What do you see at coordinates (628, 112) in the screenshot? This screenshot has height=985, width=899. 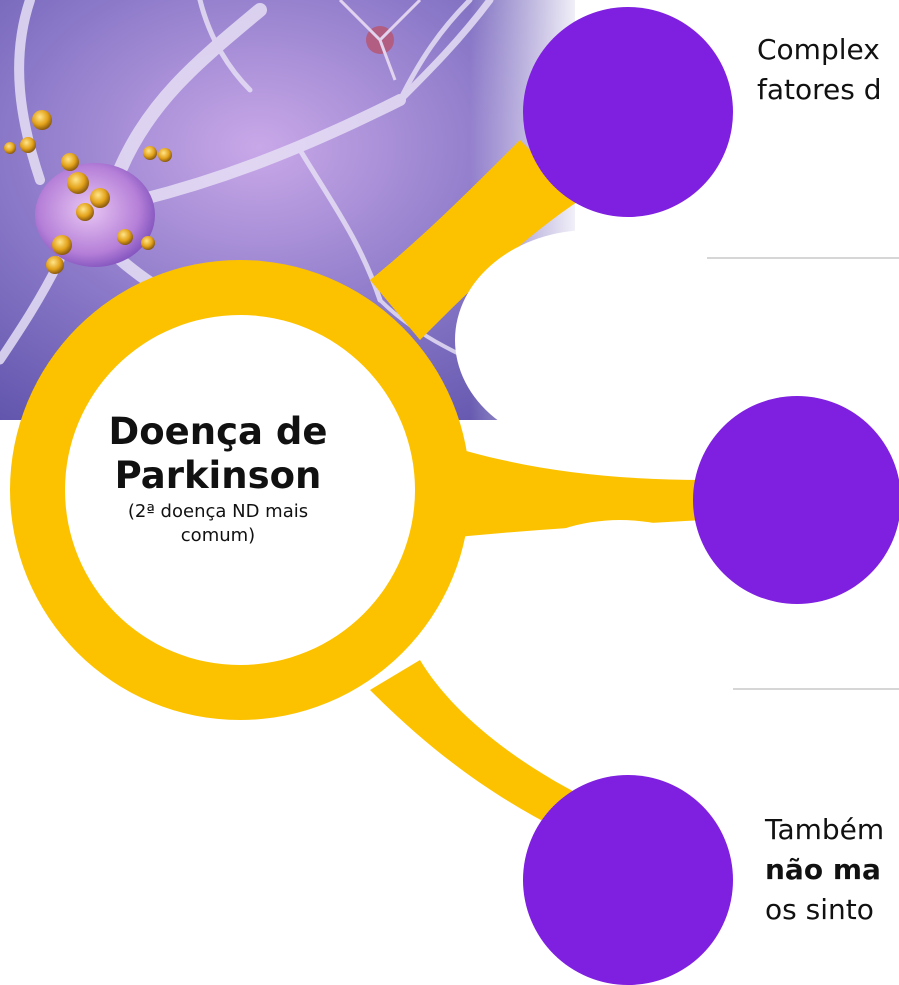 I see `node-top` at bounding box center [628, 112].